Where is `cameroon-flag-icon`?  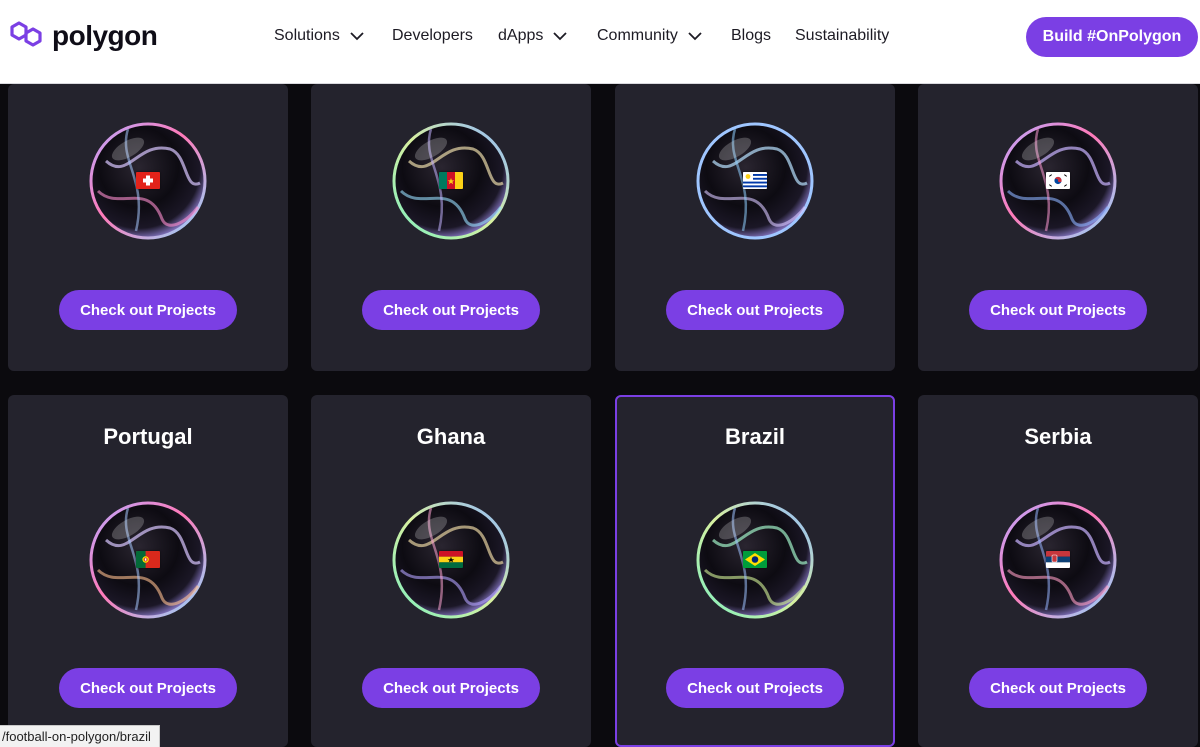 cameroon-flag-icon is located at coordinates (451, 180).